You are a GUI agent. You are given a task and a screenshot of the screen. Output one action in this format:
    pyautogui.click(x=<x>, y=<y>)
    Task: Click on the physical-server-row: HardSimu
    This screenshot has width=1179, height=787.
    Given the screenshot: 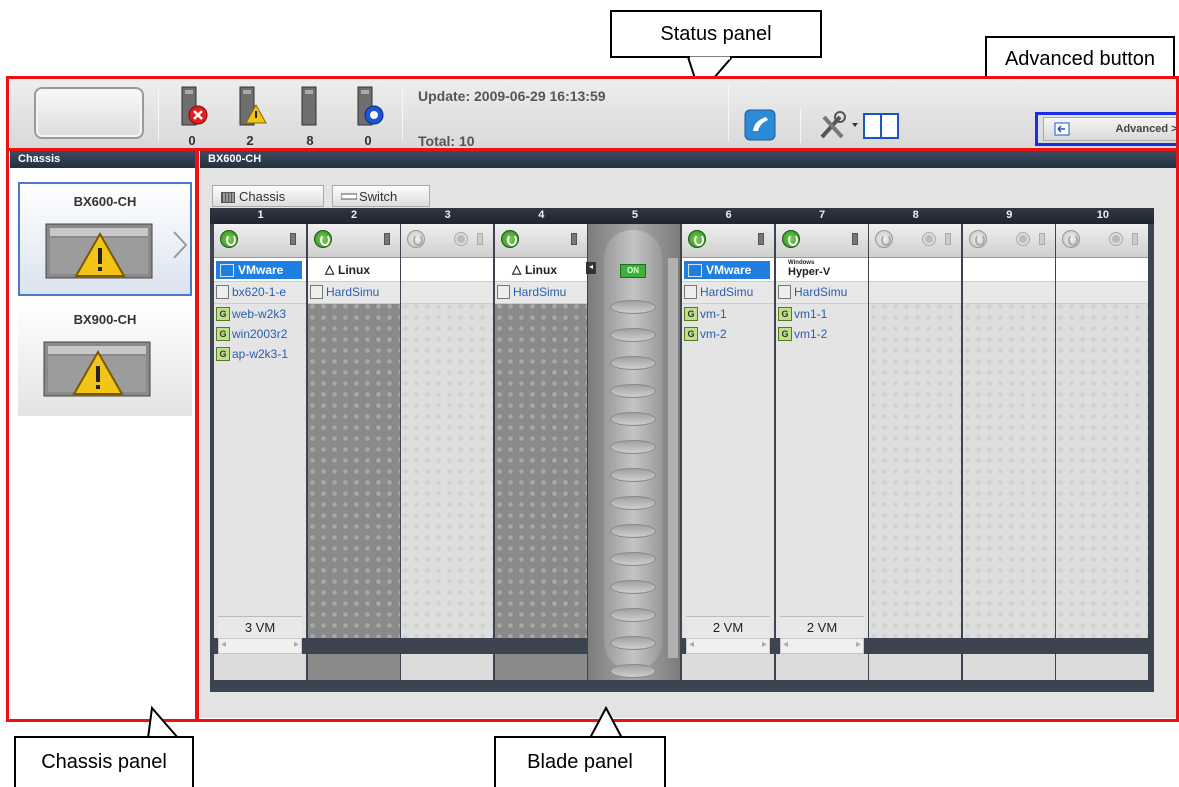 What is the action you would take?
    pyautogui.click(x=354, y=293)
    